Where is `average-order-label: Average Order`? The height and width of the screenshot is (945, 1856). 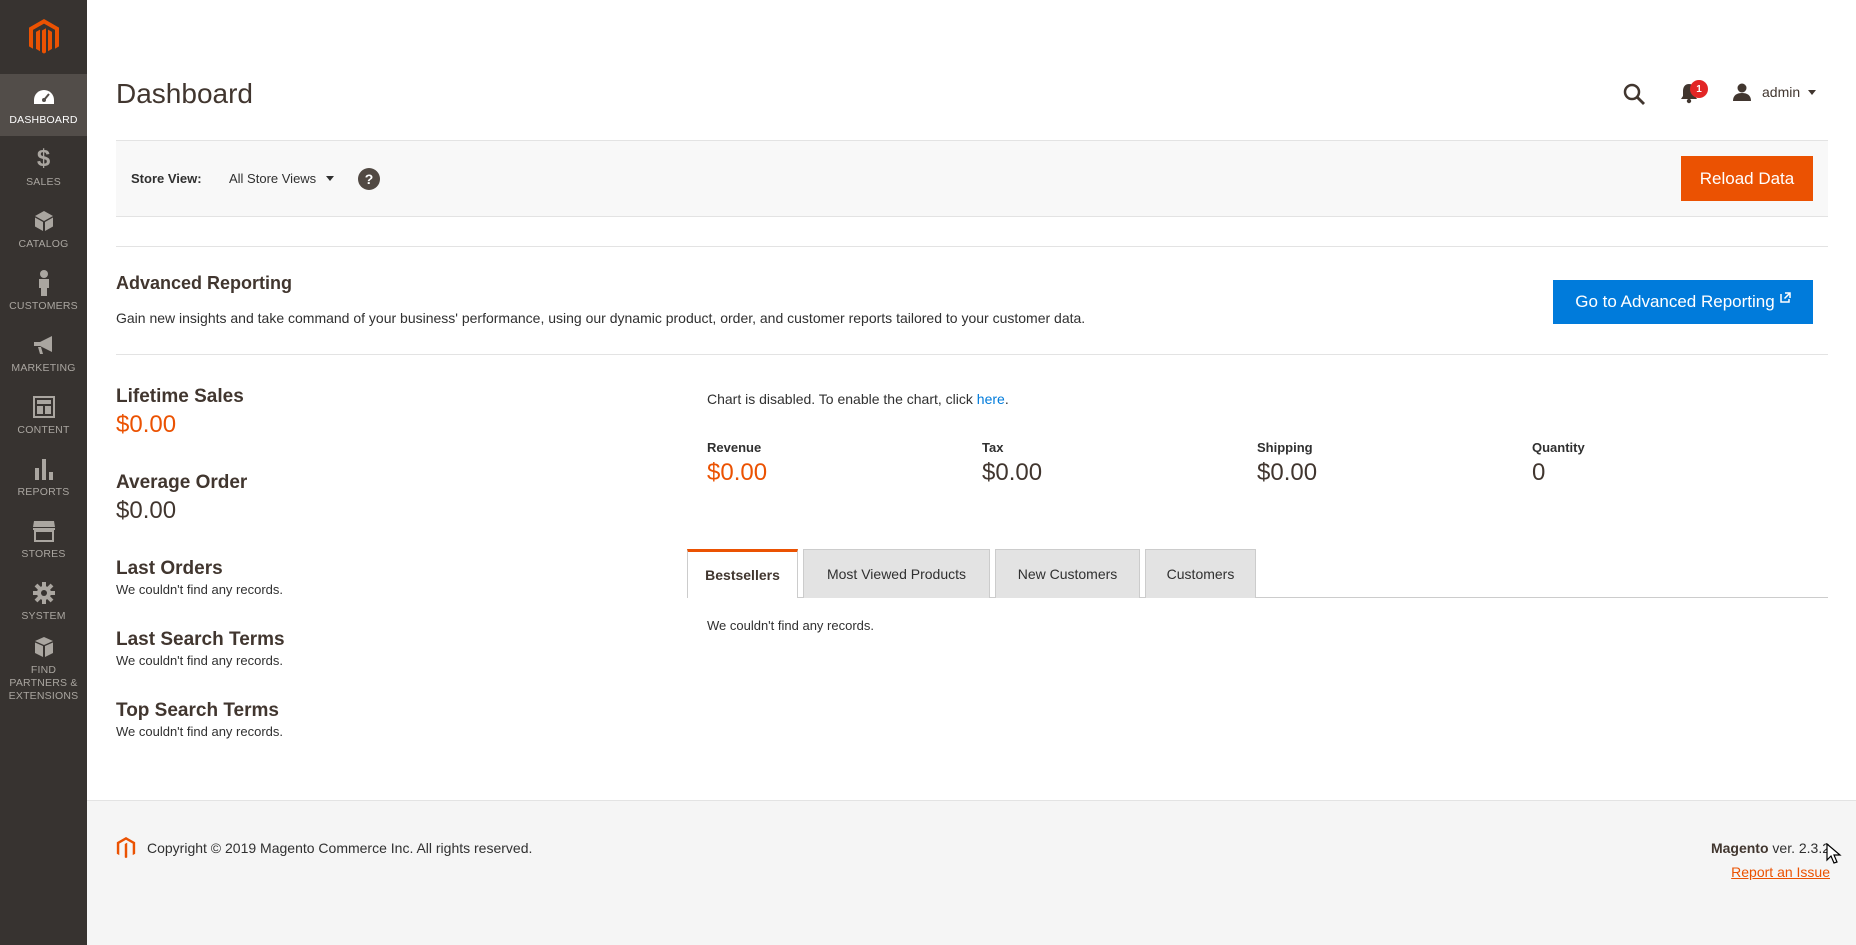
average-order-label: Average Order is located at coordinates (182, 482).